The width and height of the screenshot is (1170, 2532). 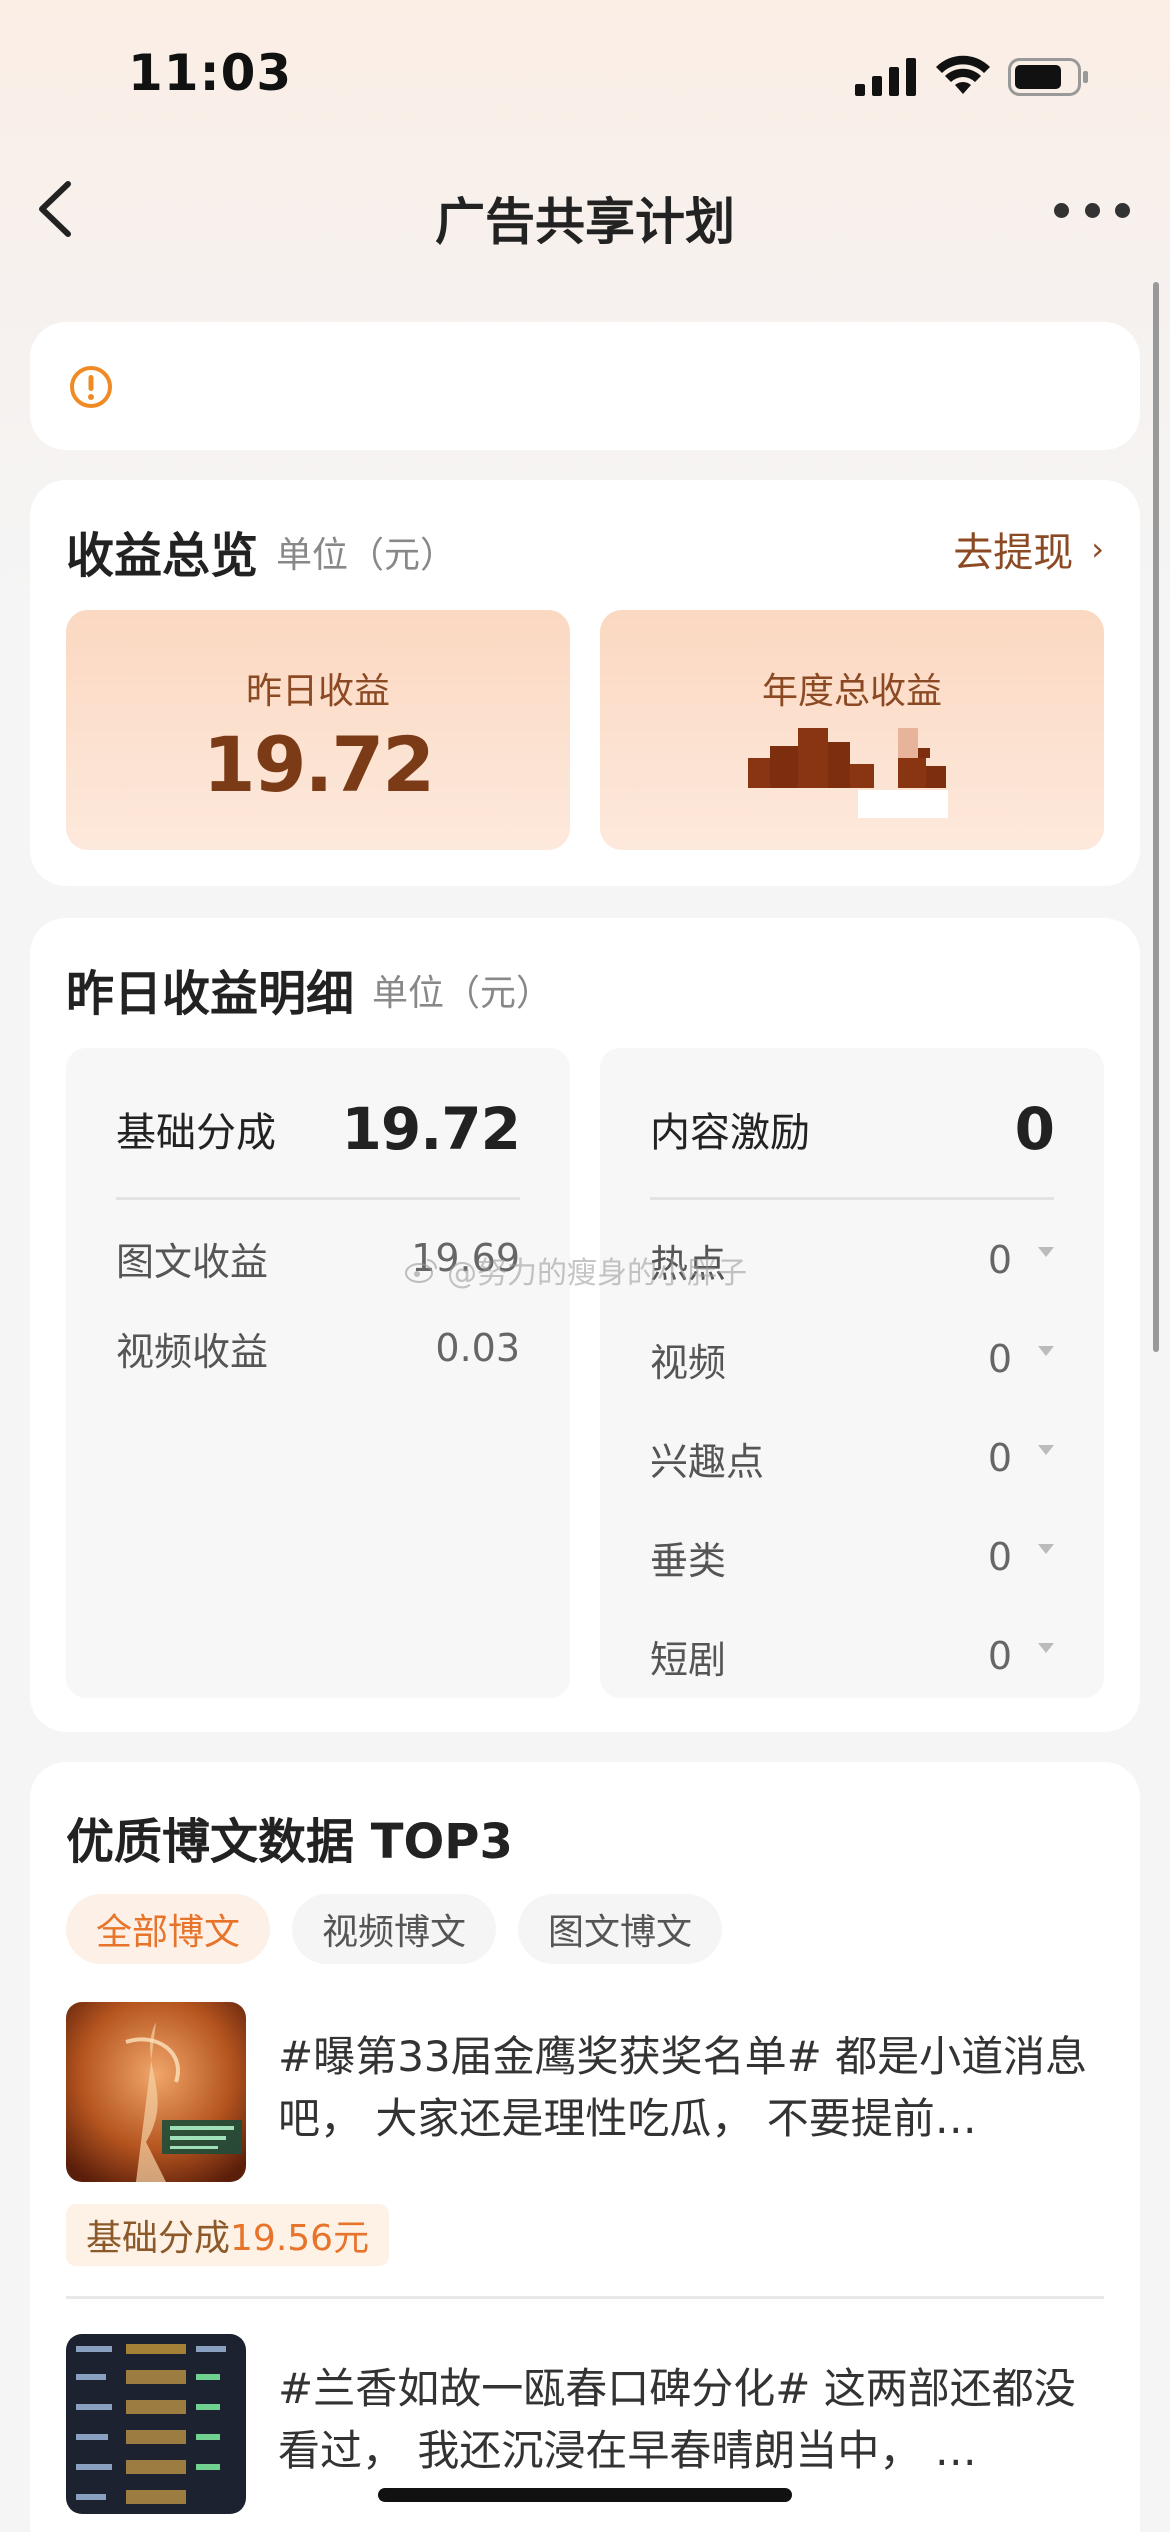 I want to click on overview-unit: 单位（元）, so click(x=366, y=555).